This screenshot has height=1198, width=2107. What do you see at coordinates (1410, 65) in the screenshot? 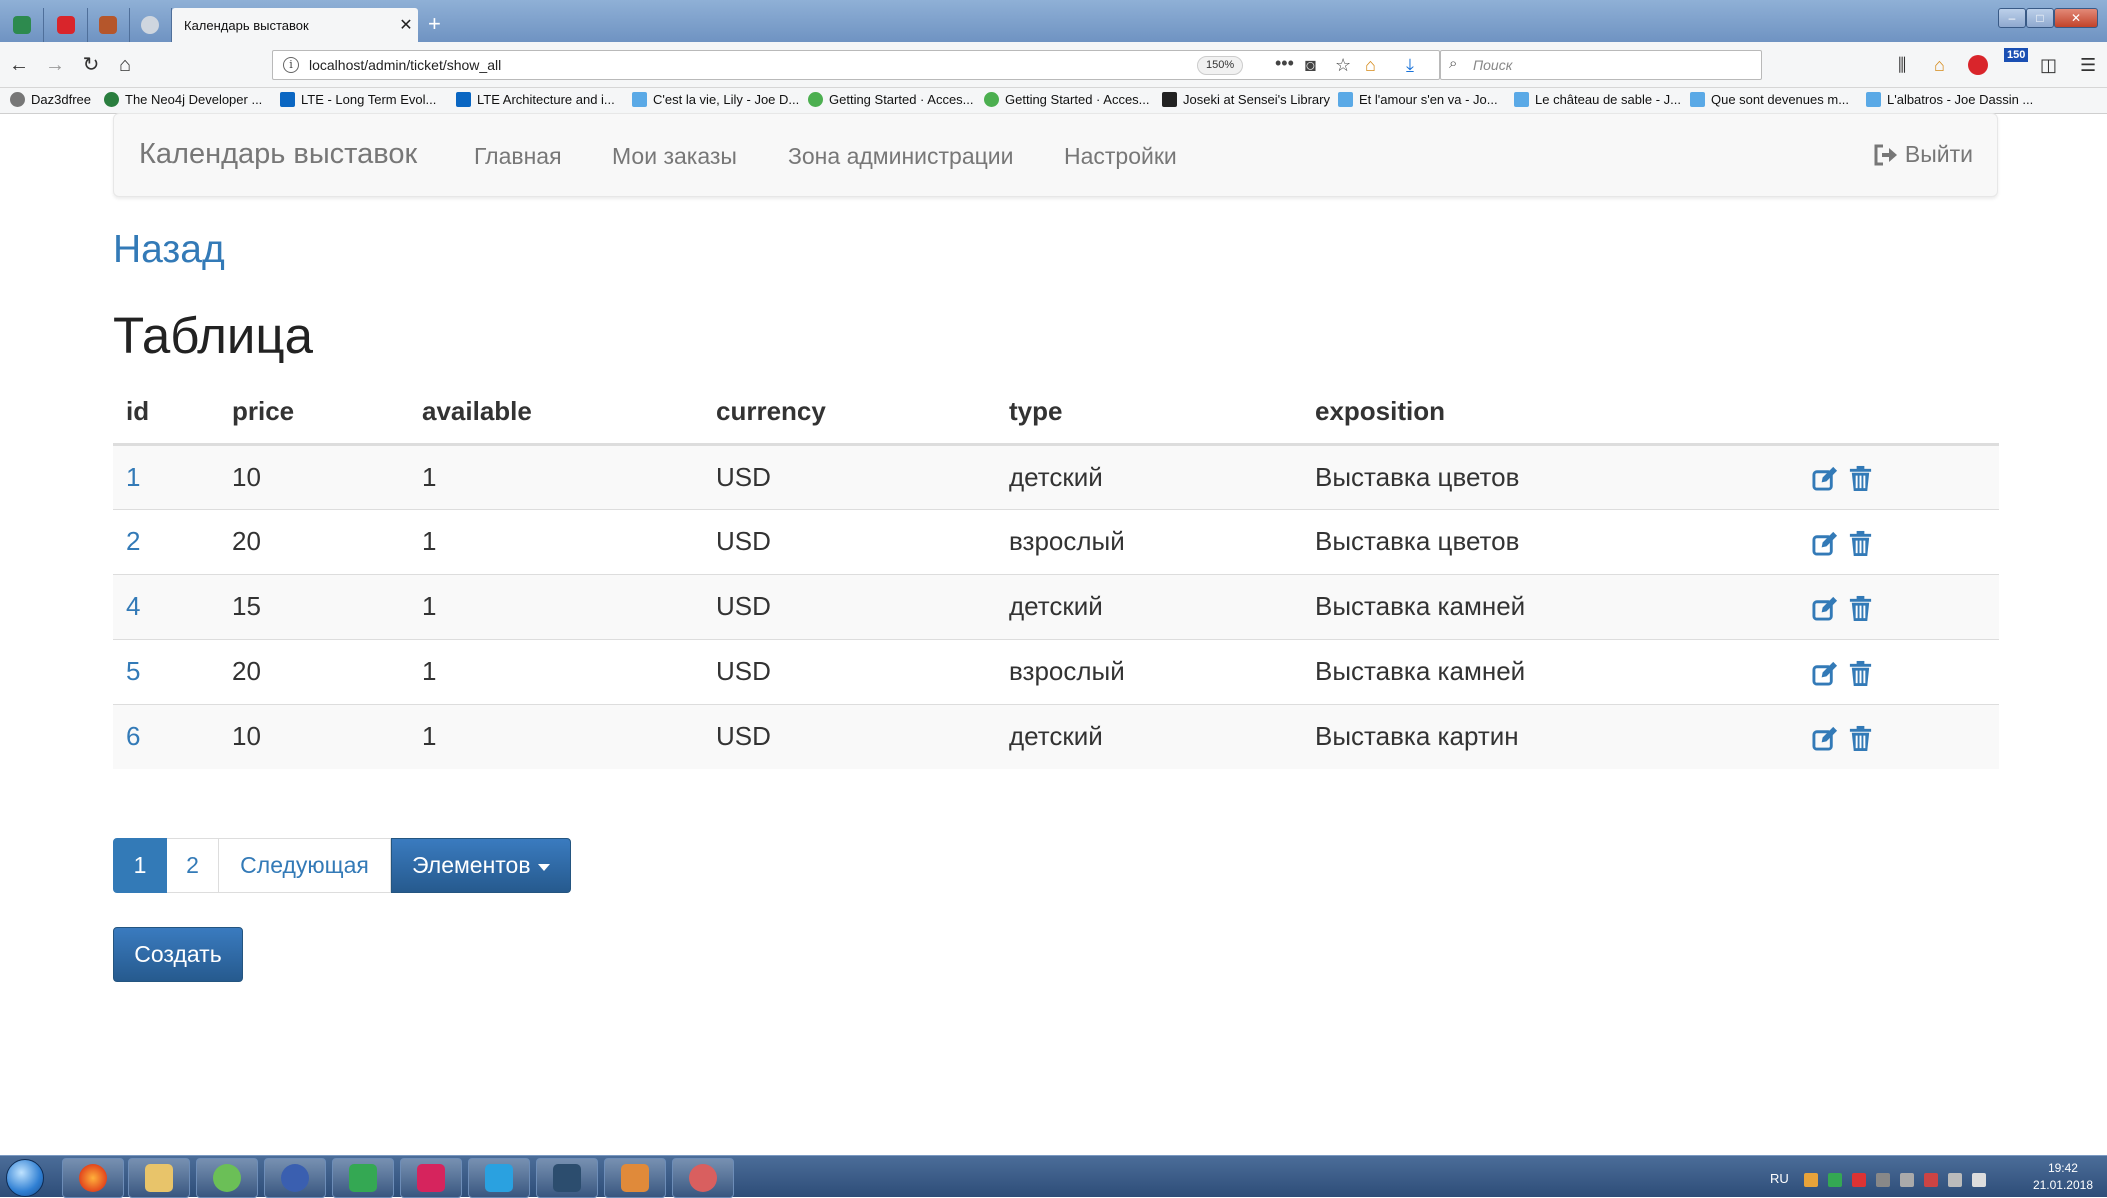
I see `downloads-icon: ⤓` at bounding box center [1410, 65].